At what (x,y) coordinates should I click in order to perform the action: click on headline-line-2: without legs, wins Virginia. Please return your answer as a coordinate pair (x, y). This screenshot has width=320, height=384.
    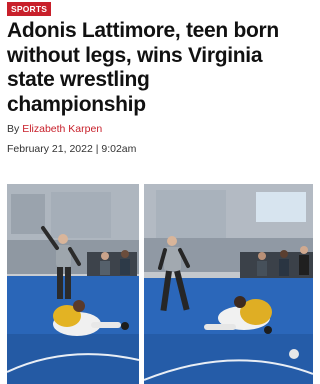
    Looking at the image, I should click on (135, 55).